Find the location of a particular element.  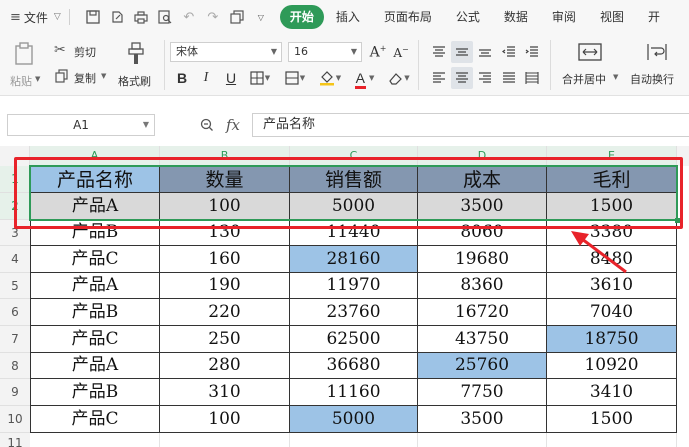

align-left-button is located at coordinates (439, 78).